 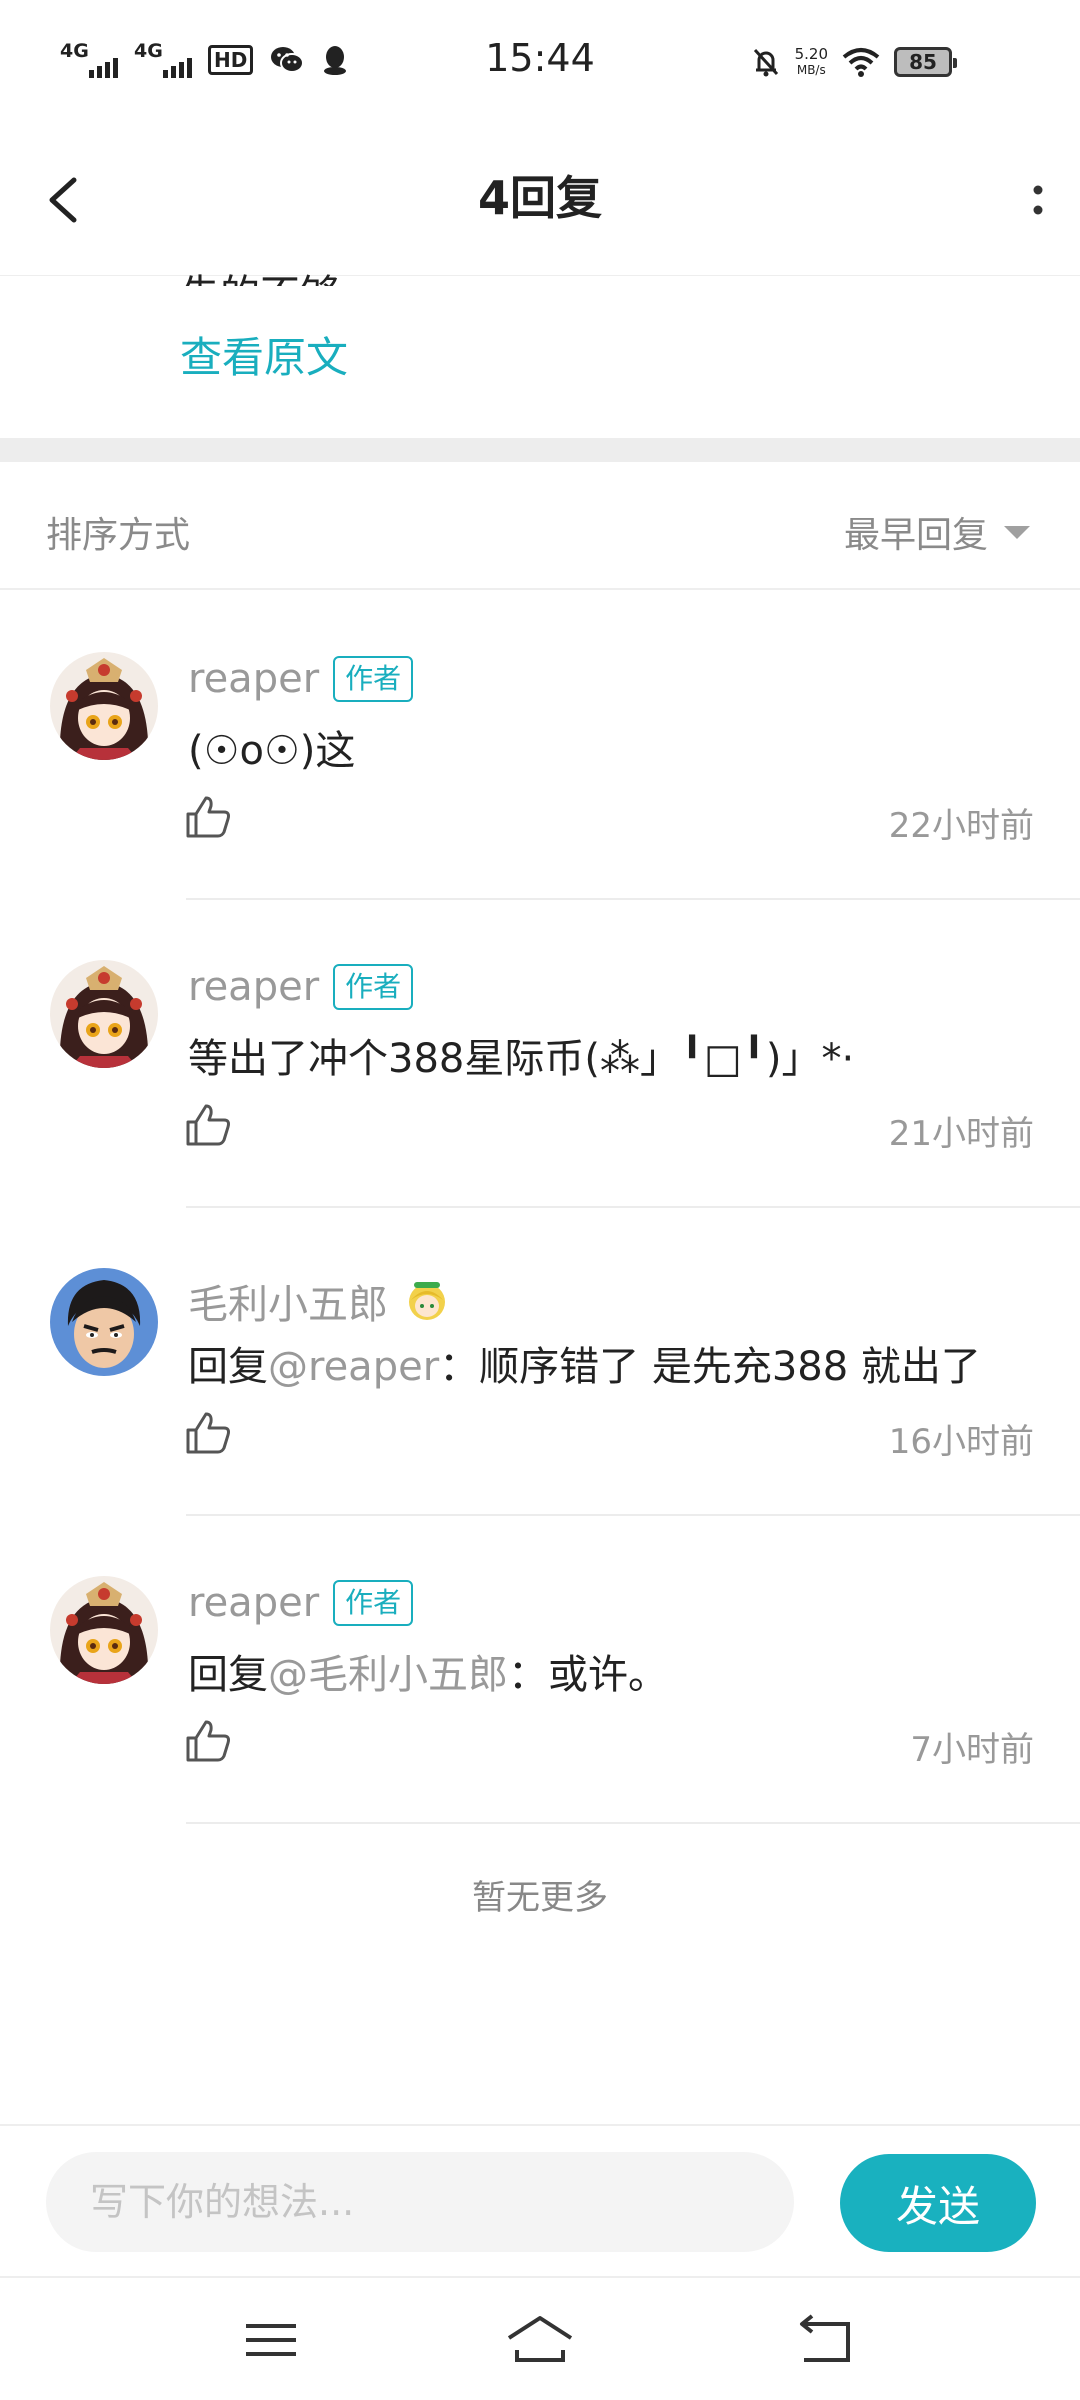 I want to click on nav-back-button, so click(x=825, y=2340).